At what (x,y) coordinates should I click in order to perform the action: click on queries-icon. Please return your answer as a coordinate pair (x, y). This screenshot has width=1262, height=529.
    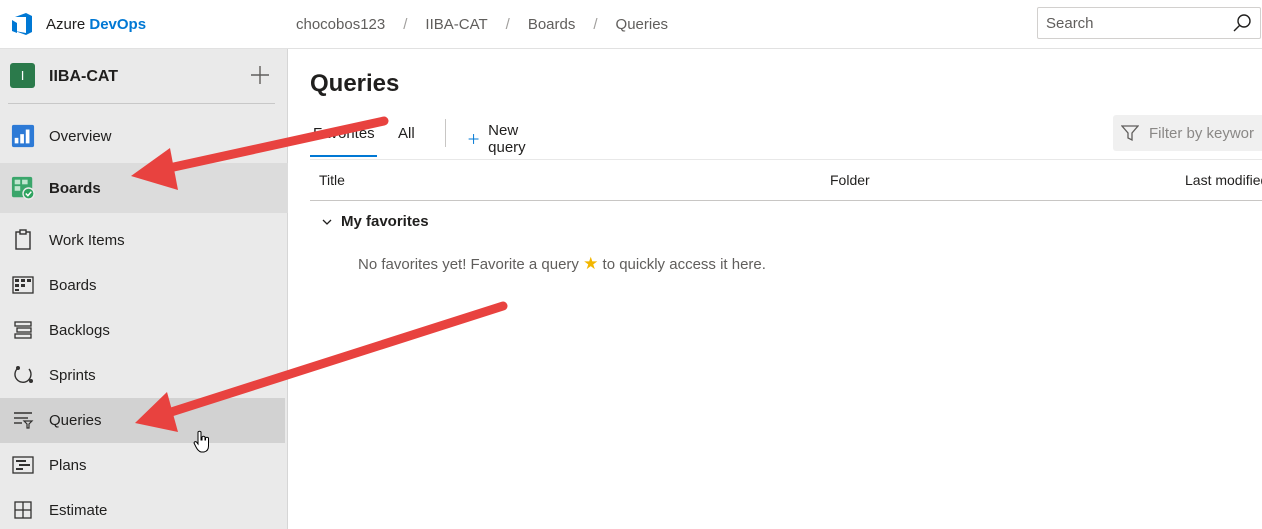
    Looking at the image, I should click on (23, 420).